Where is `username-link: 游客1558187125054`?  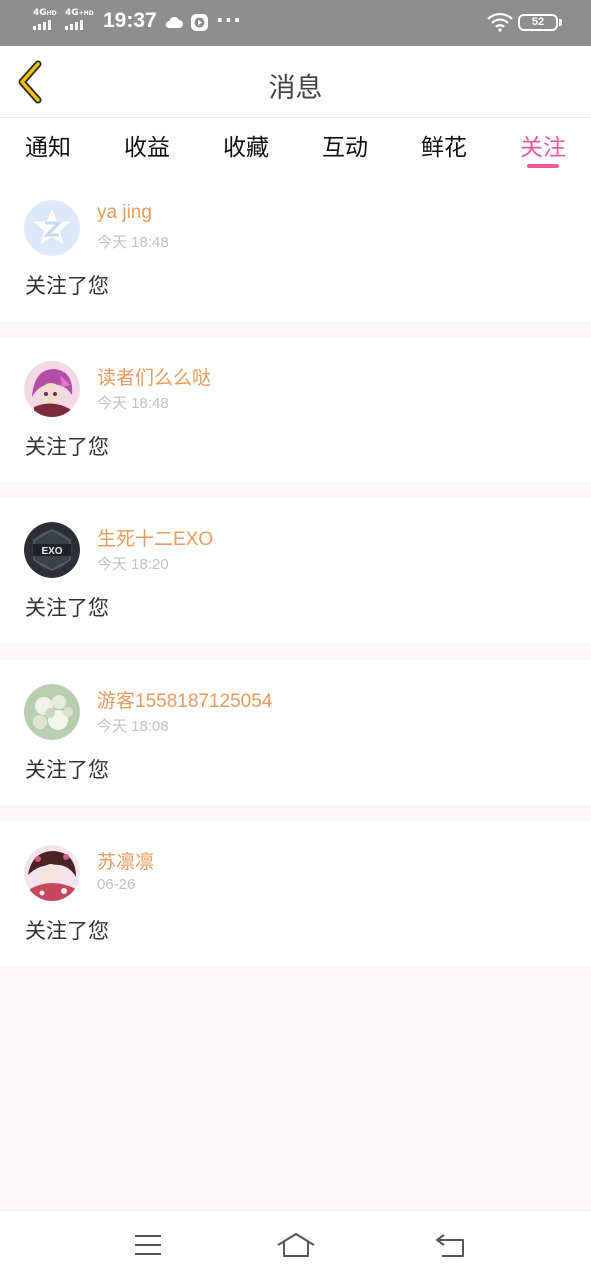 username-link: 游客1558187125054 is located at coordinates (184, 699).